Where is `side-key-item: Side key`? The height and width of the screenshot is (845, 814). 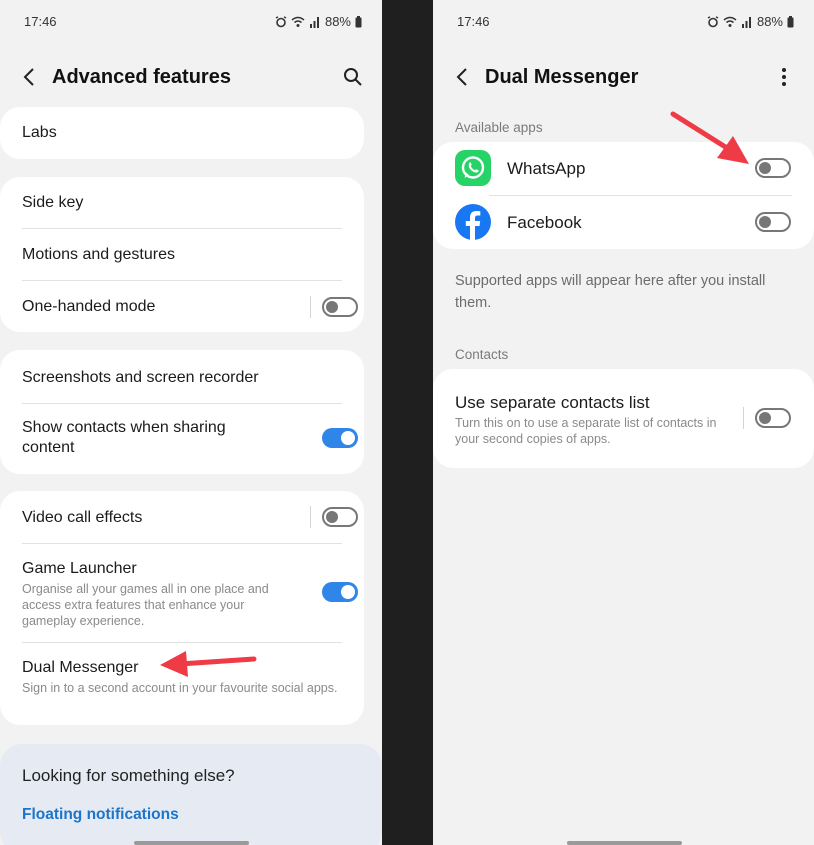
side-key-item: Side key is located at coordinates (182, 203).